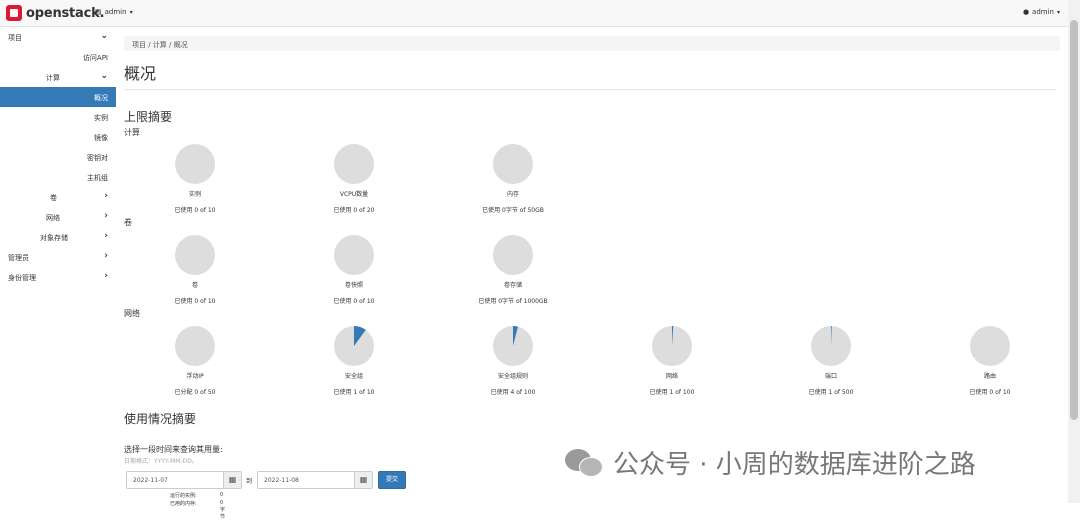  What do you see at coordinates (58, 137) in the screenshot?
I see `sidebar-item-images: 镜像` at bounding box center [58, 137].